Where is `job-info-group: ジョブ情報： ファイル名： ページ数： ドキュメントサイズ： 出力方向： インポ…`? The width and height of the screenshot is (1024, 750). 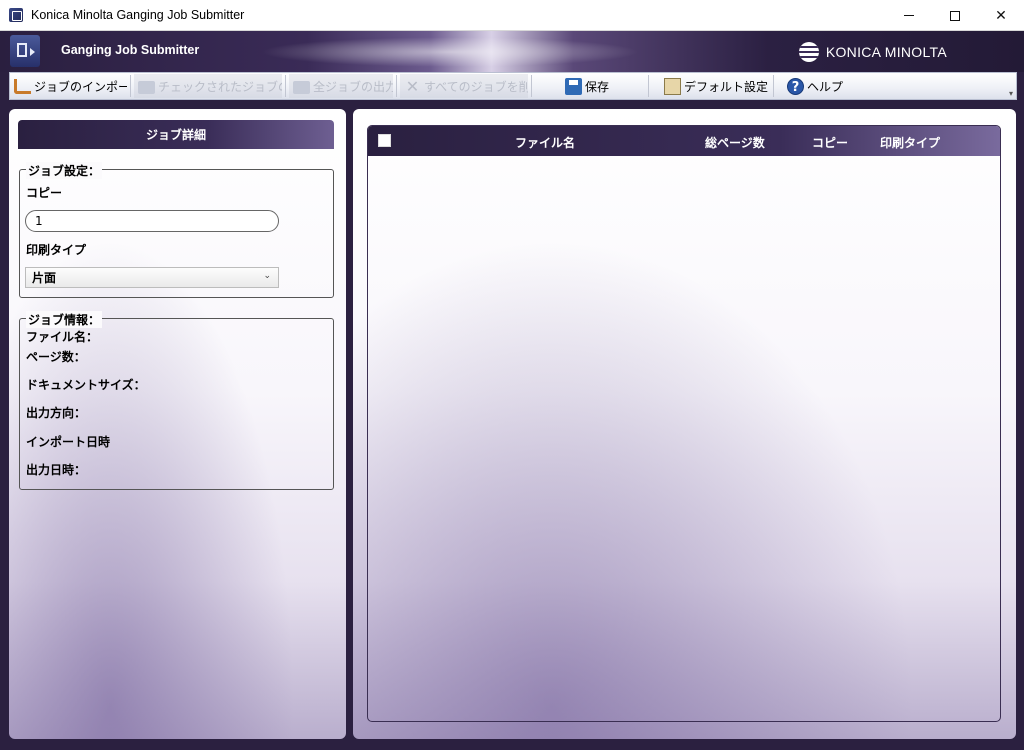
job-info-group: ジョブ情報： ファイル名： ページ数： ドキュメントサイズ： 出力方向： インポ… is located at coordinates (176, 400).